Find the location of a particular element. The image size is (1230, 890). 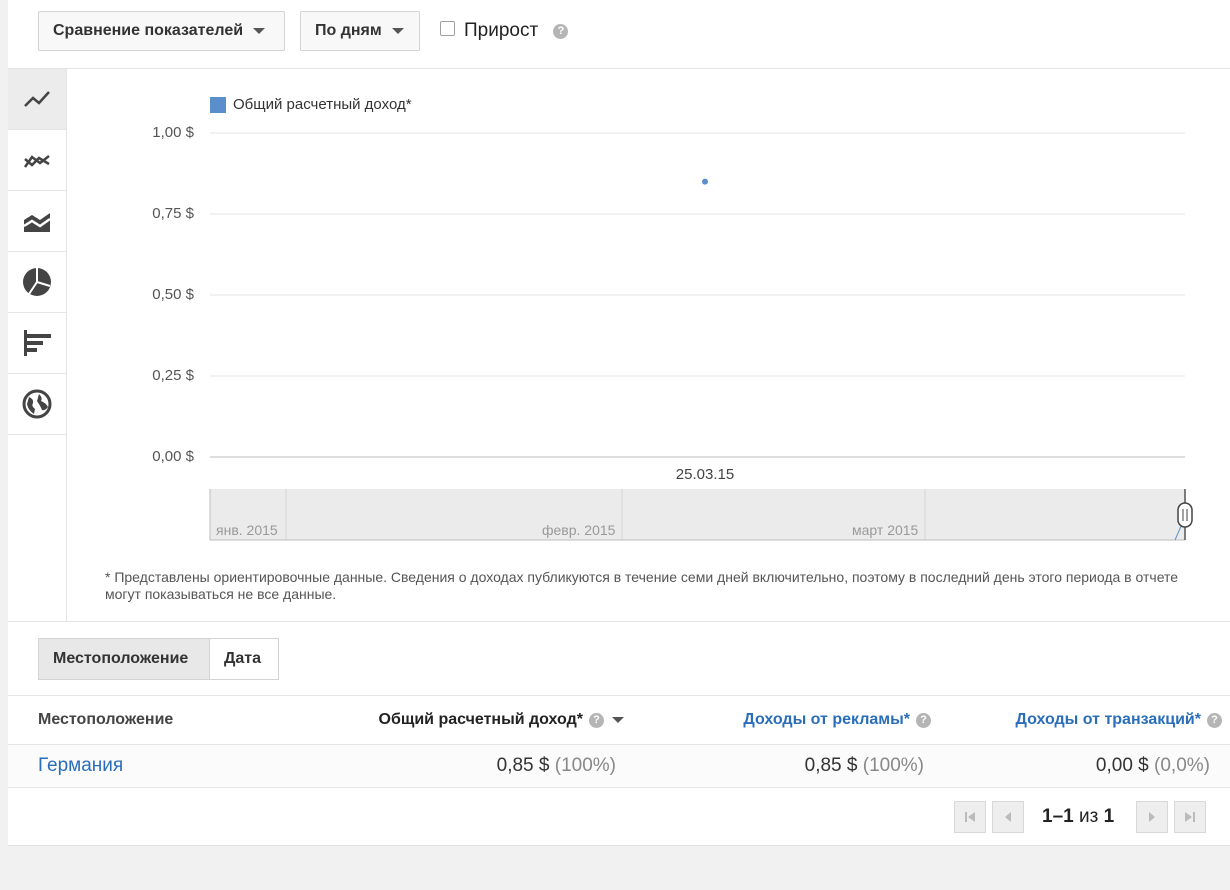

last-page-icon is located at coordinates (1190, 817).